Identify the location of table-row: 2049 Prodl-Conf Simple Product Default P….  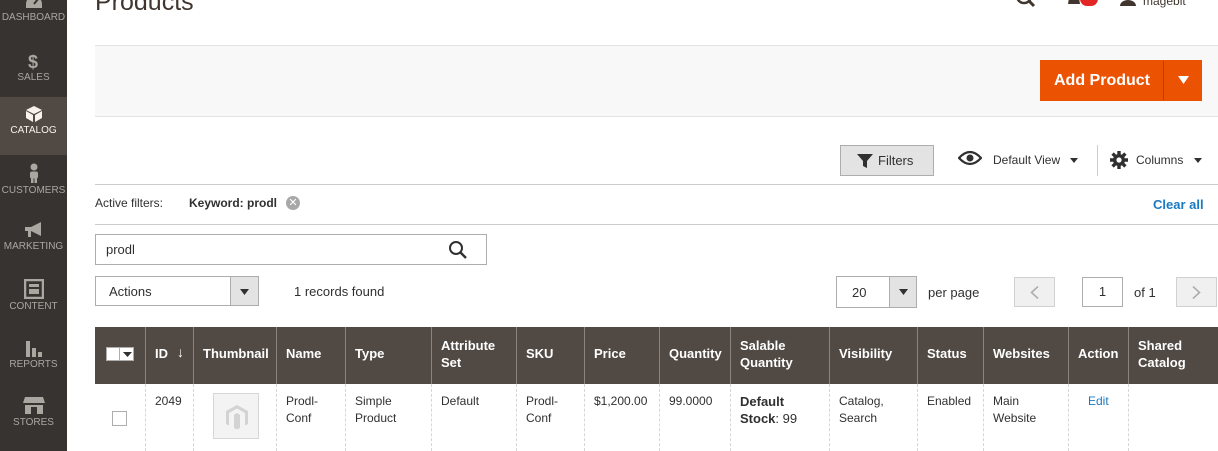
(656, 417).